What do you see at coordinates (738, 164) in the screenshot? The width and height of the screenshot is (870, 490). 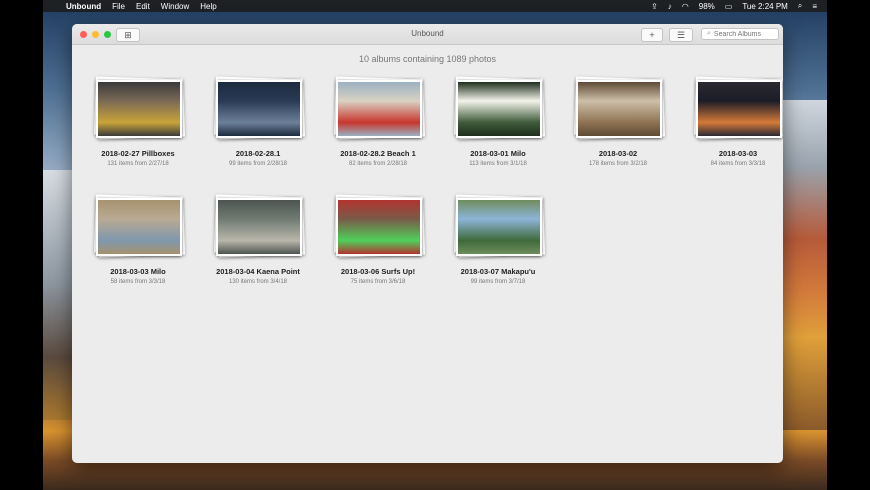 I see `album-meta: 84 items from 3/3/18` at bounding box center [738, 164].